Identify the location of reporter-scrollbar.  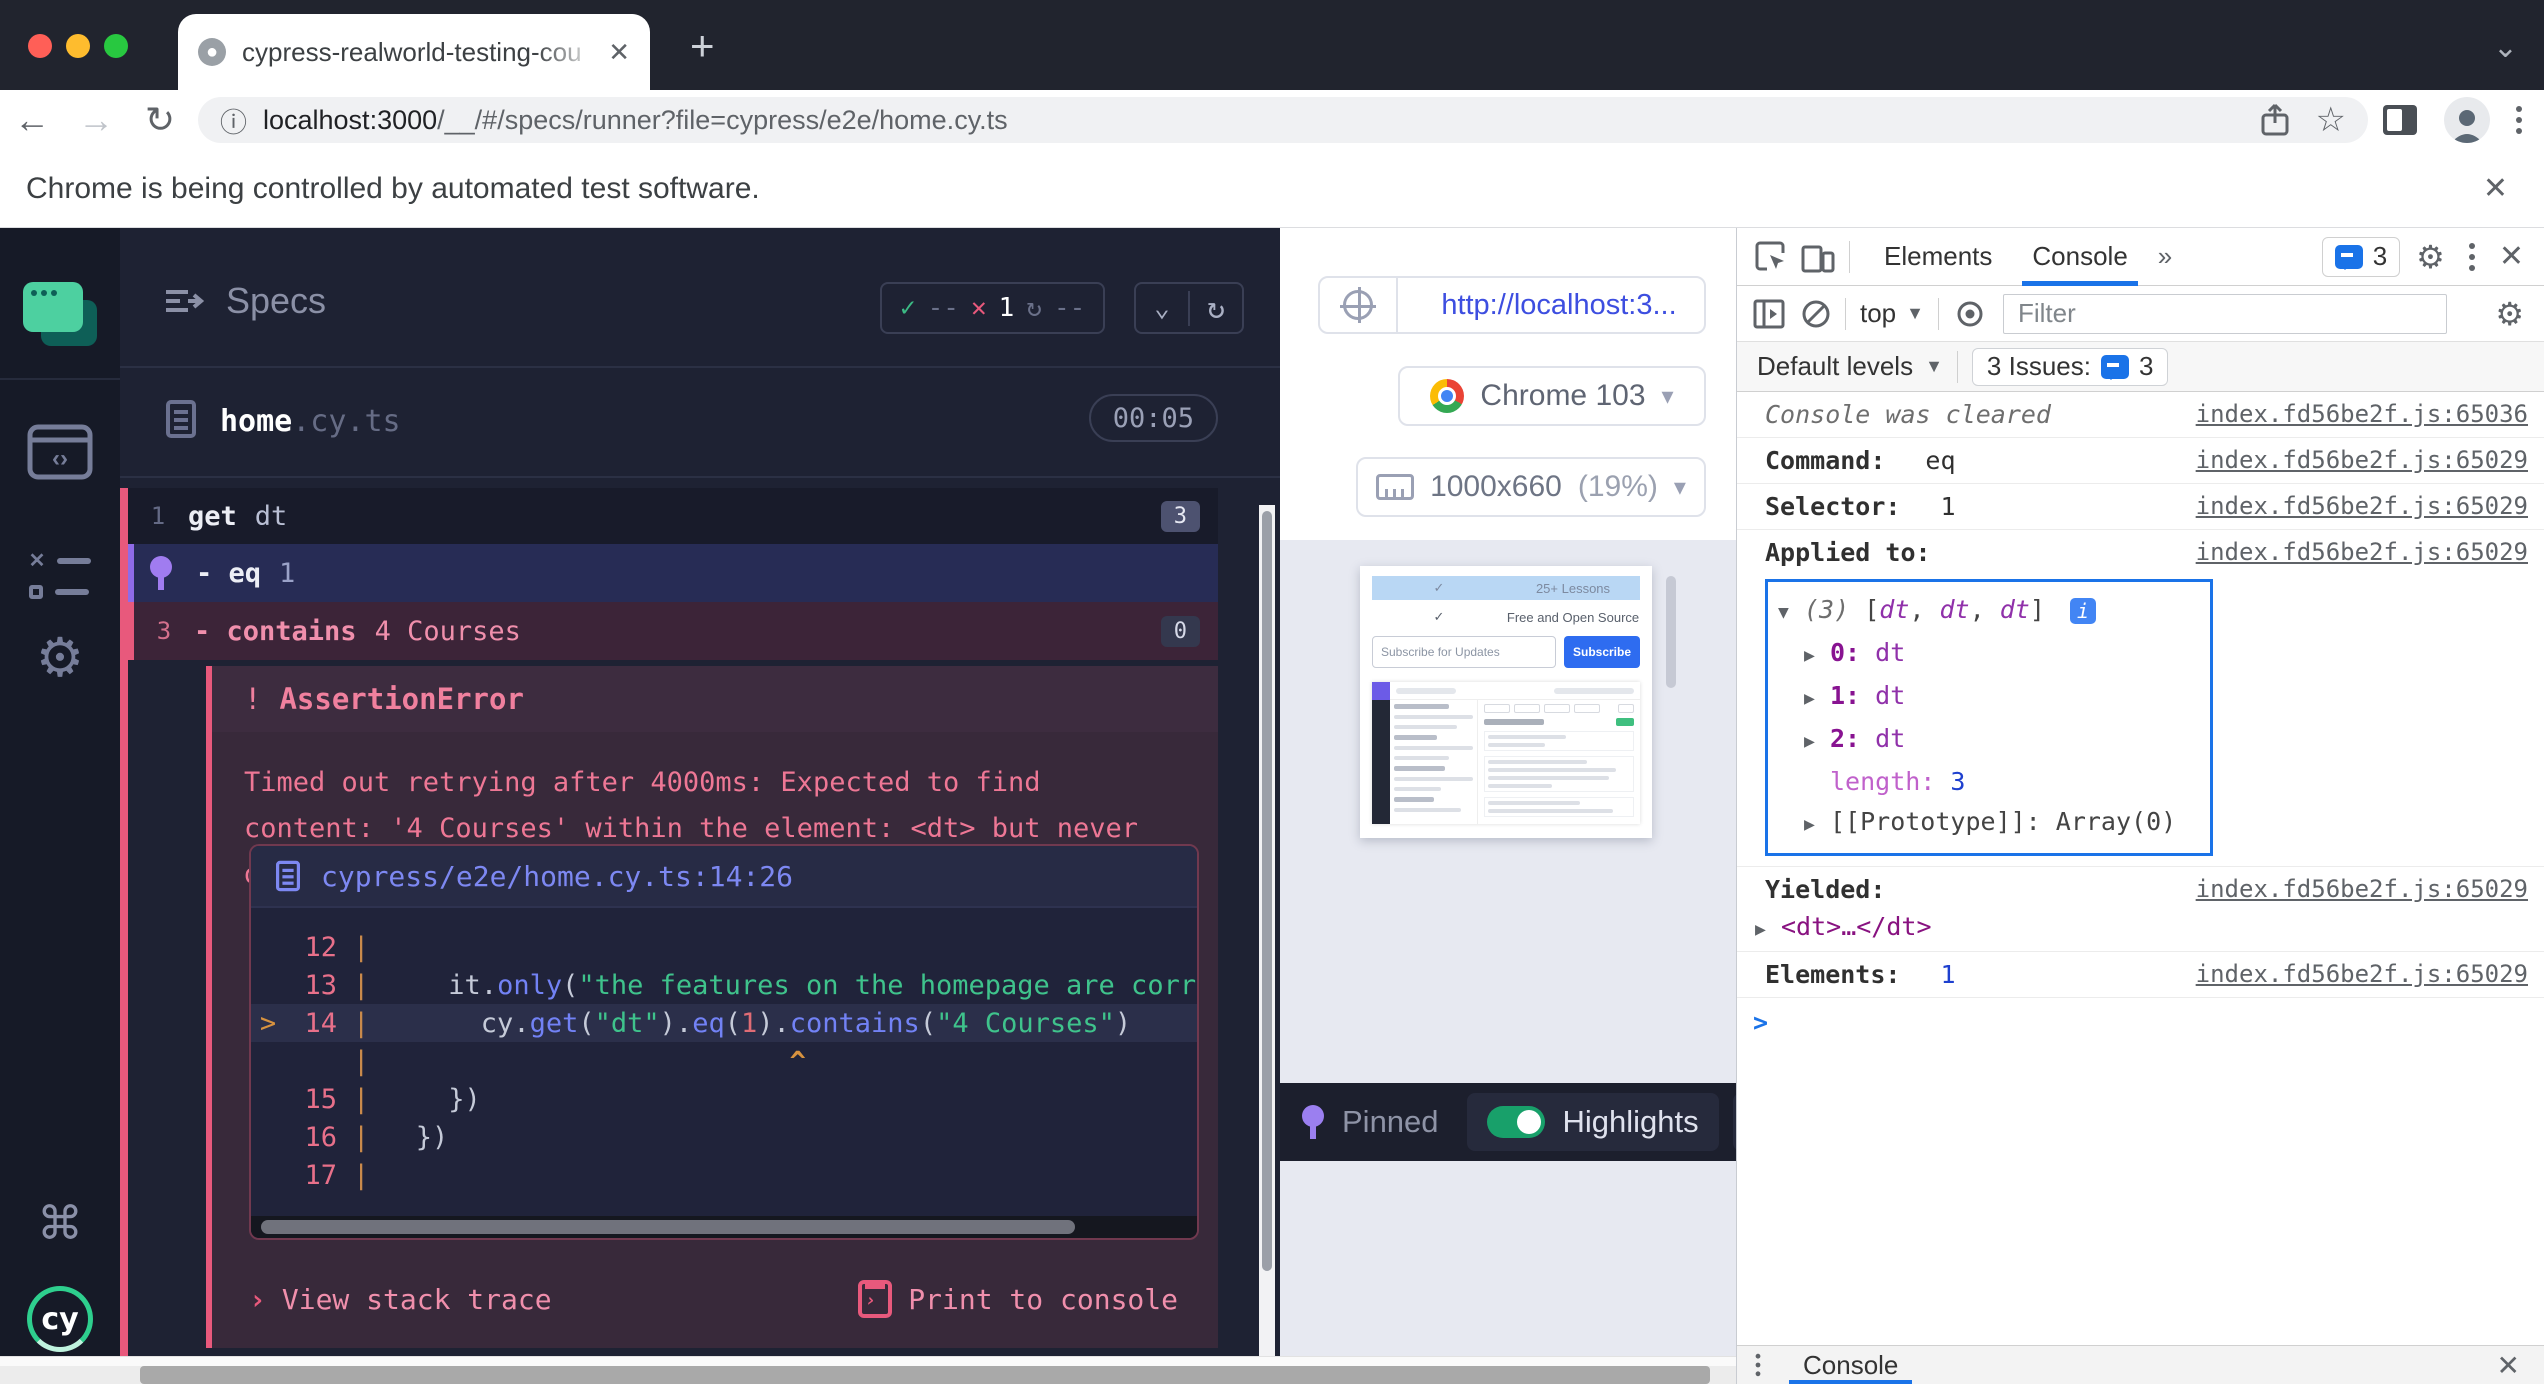
(1267, 930).